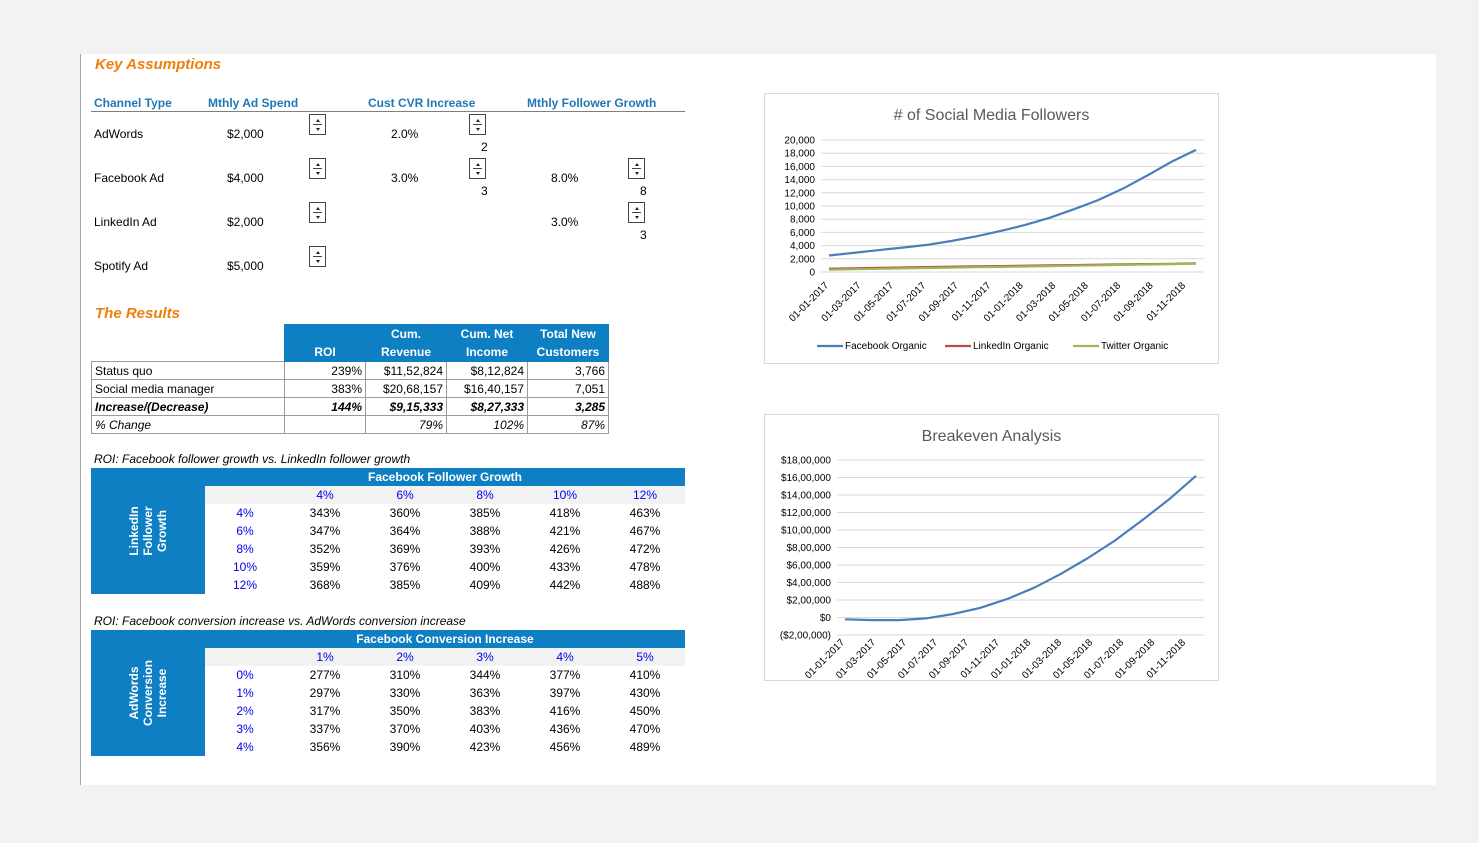 Image resolution: width=1479 pixels, height=843 pixels. Describe the element at coordinates (806, 461) in the screenshot. I see `y-tick-label: $18,00,000` at that location.